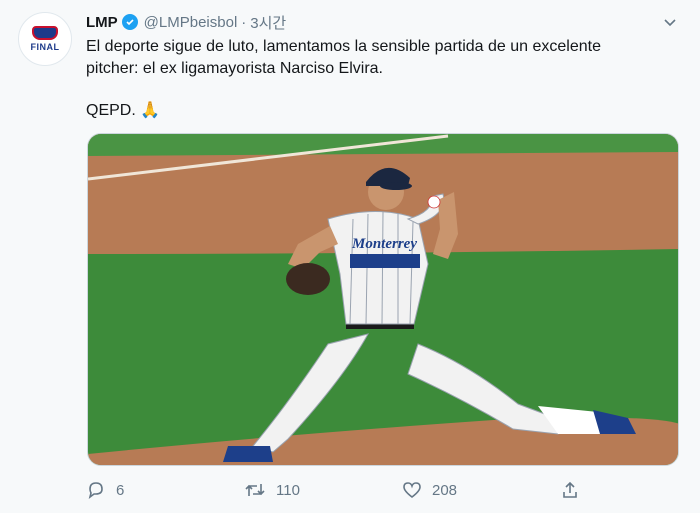  What do you see at coordinates (45, 47) in the screenshot?
I see `avatar-label: FINAL` at bounding box center [45, 47].